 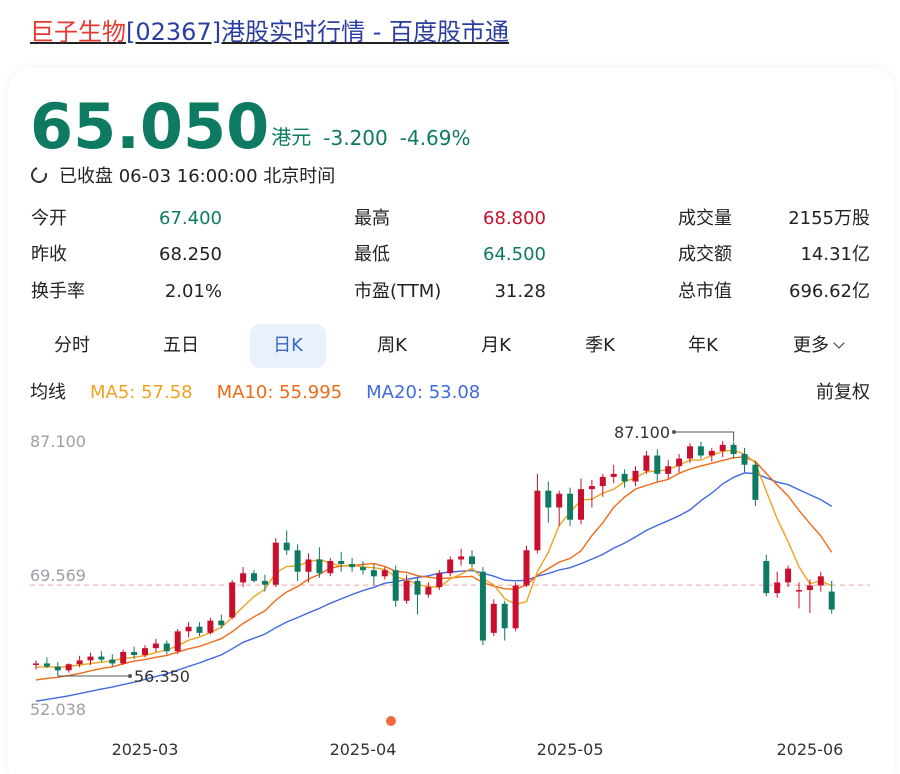 I want to click on page-title-name: 巨子生物, so click(x=78, y=32).